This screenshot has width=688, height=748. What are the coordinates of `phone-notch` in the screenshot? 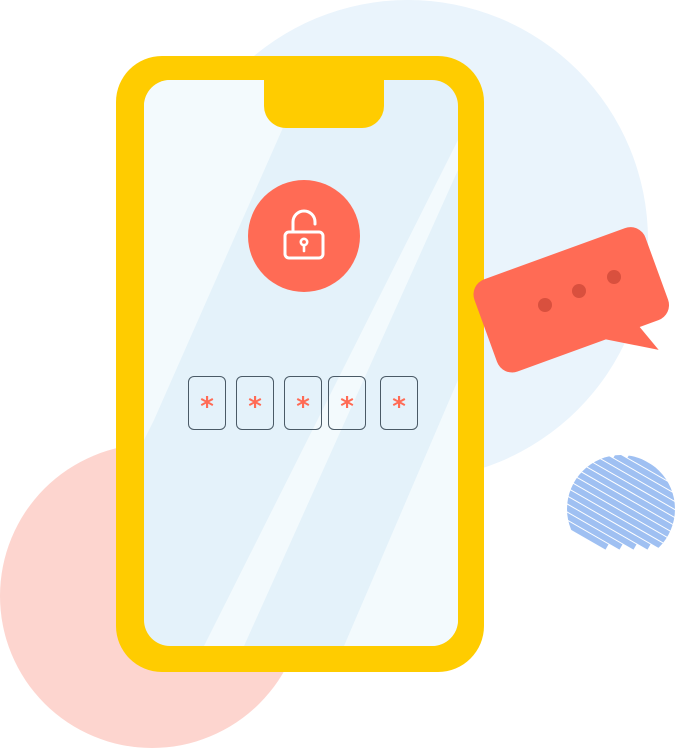 It's located at (324, 104).